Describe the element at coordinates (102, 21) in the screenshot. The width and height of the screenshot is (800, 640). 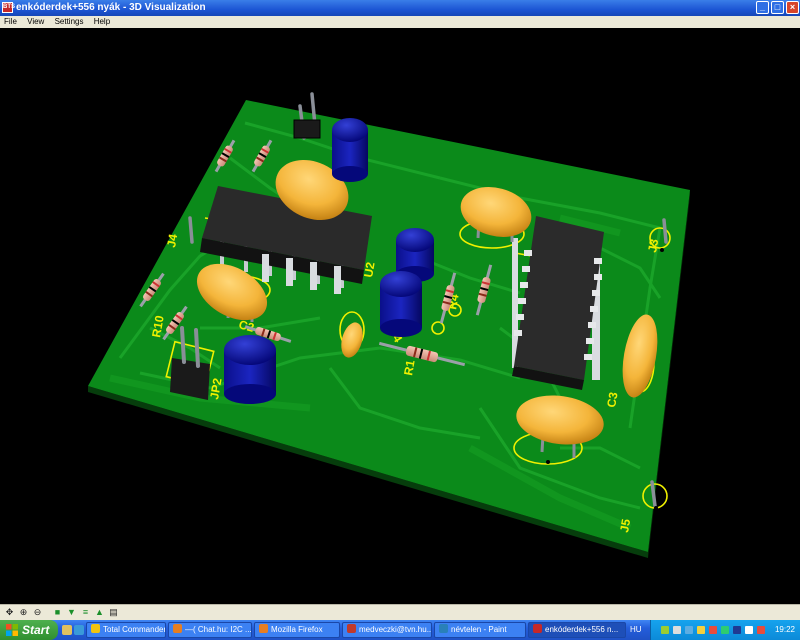
I see `menu-help: Help` at that location.